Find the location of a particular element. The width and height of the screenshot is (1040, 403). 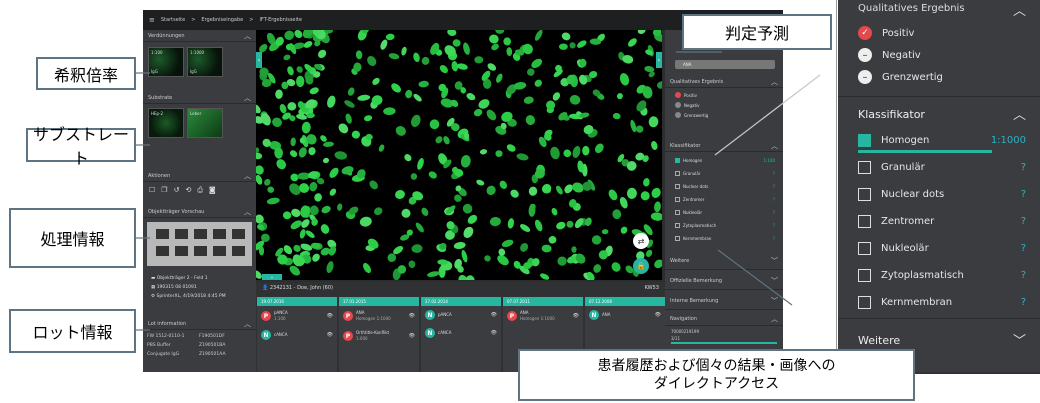

callout-dilution: 希釈倍率 is located at coordinates (86, 73).